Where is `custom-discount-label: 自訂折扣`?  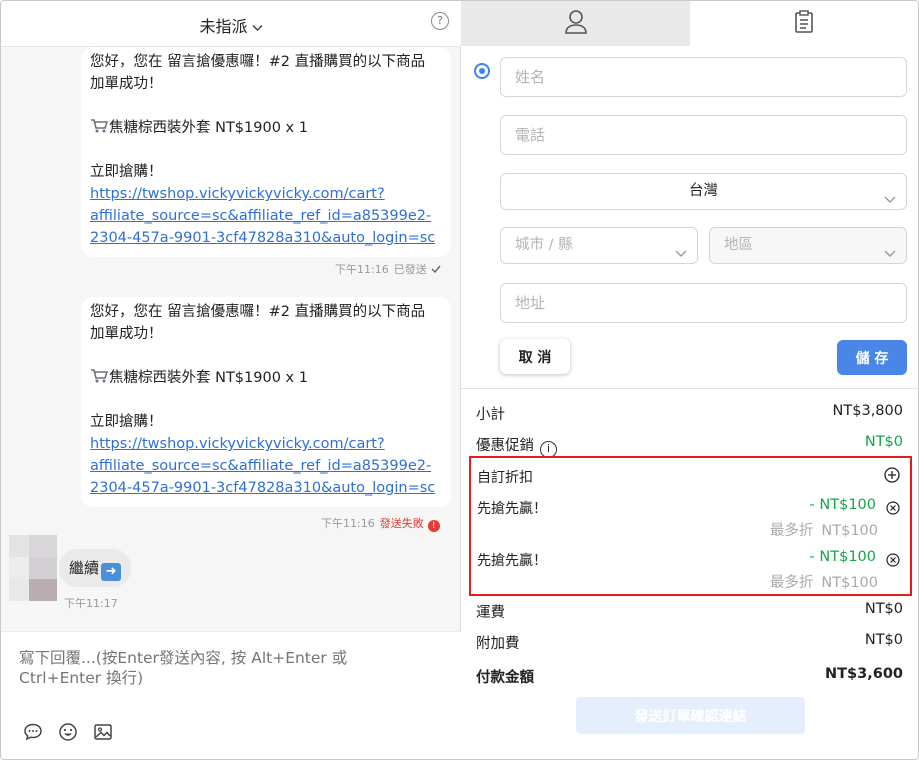 custom-discount-label: 自訂折扣 is located at coordinates (505, 478).